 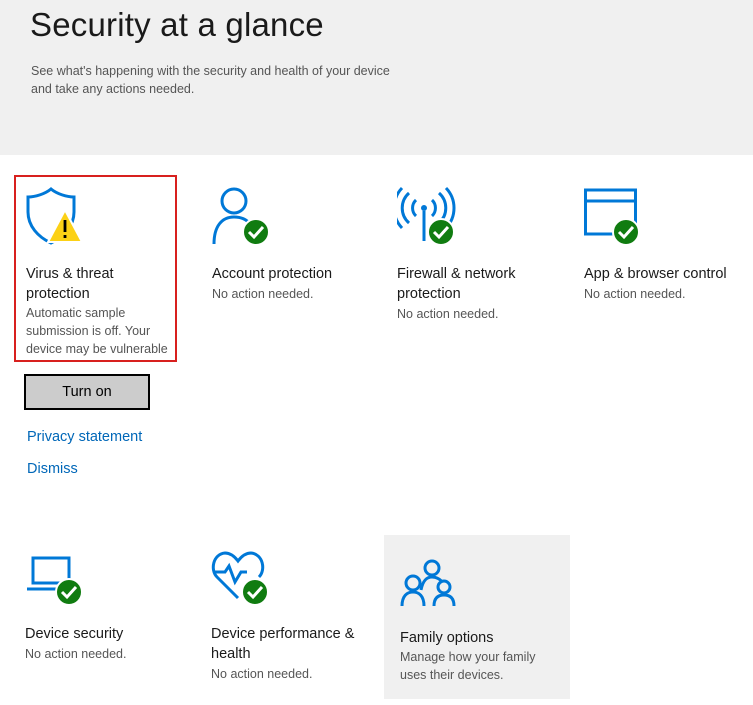 I want to click on page-subtitle-line-2: and take any actions needed., so click(x=113, y=89).